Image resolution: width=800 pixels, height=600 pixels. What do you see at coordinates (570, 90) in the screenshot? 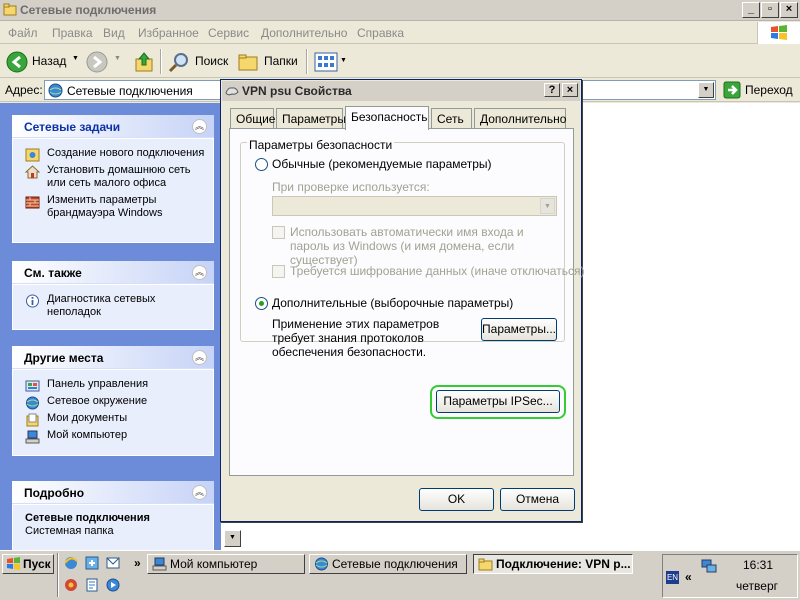
I see `dialog-close-button: ×` at bounding box center [570, 90].